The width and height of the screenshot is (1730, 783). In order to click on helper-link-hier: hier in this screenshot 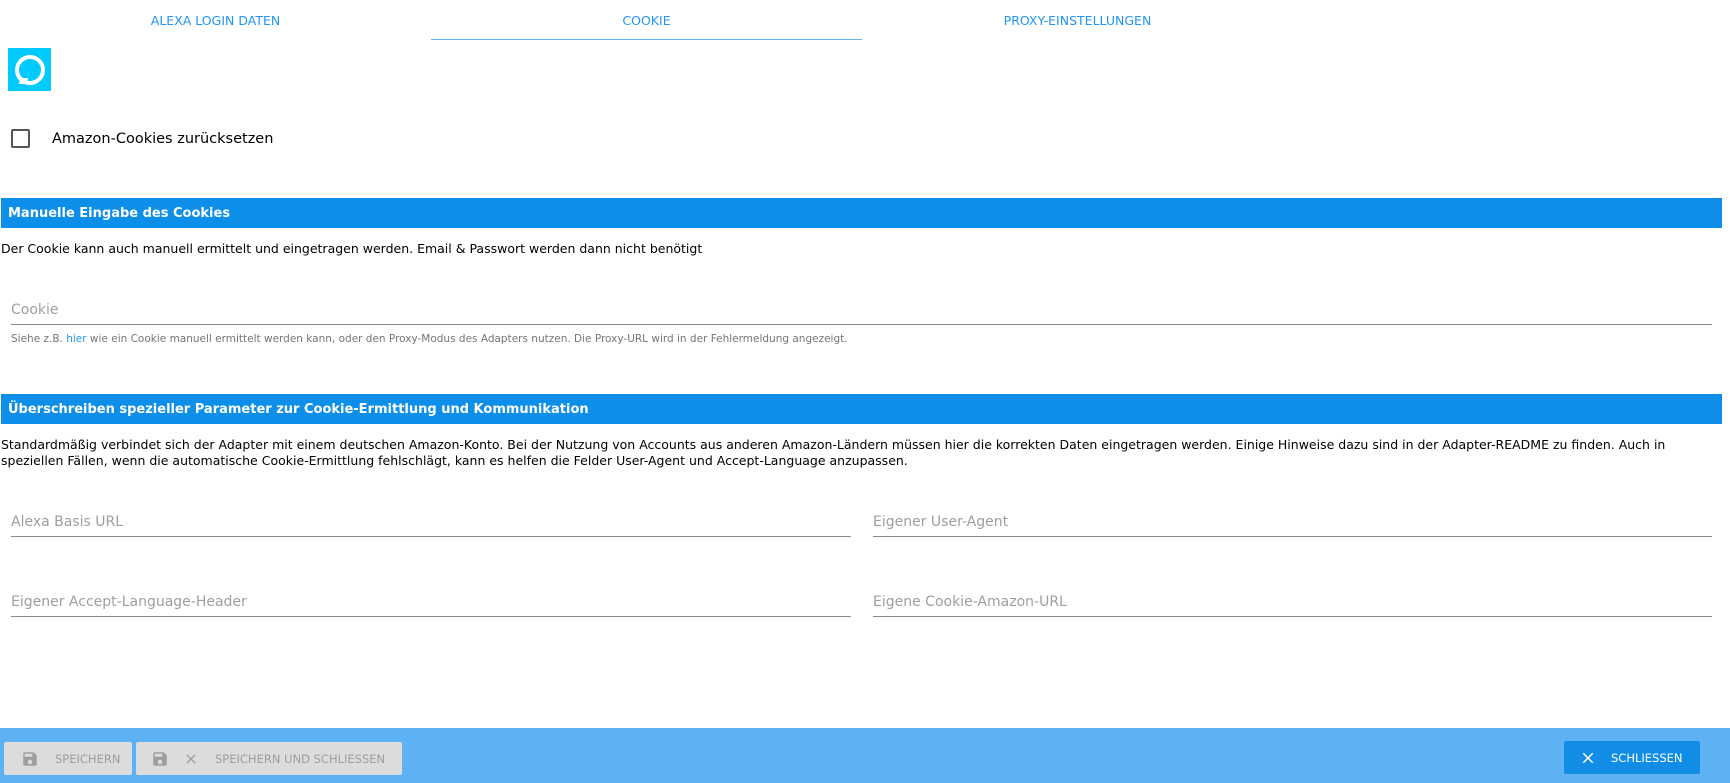, I will do `click(76, 339)`.